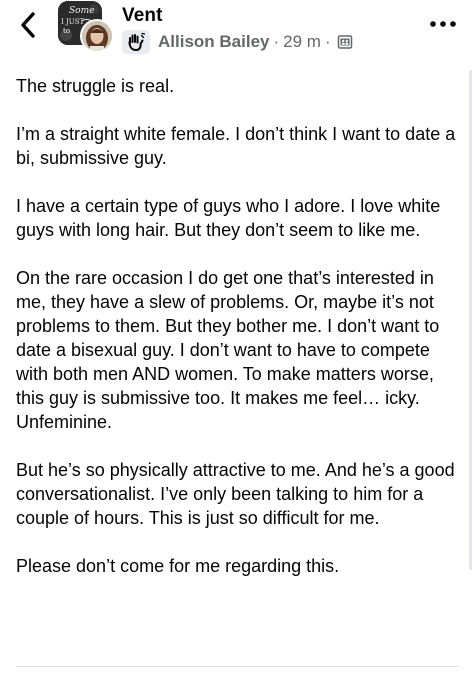 The width and height of the screenshot is (474, 680). I want to click on members-only-icon, so click(345, 42).